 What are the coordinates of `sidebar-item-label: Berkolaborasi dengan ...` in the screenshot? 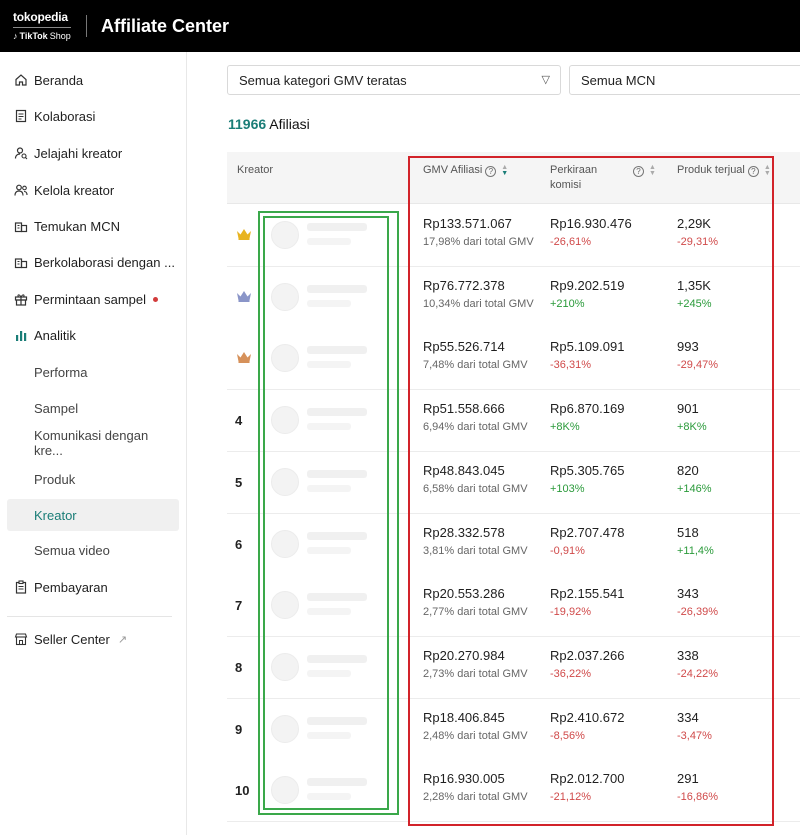 It's located at (104, 262).